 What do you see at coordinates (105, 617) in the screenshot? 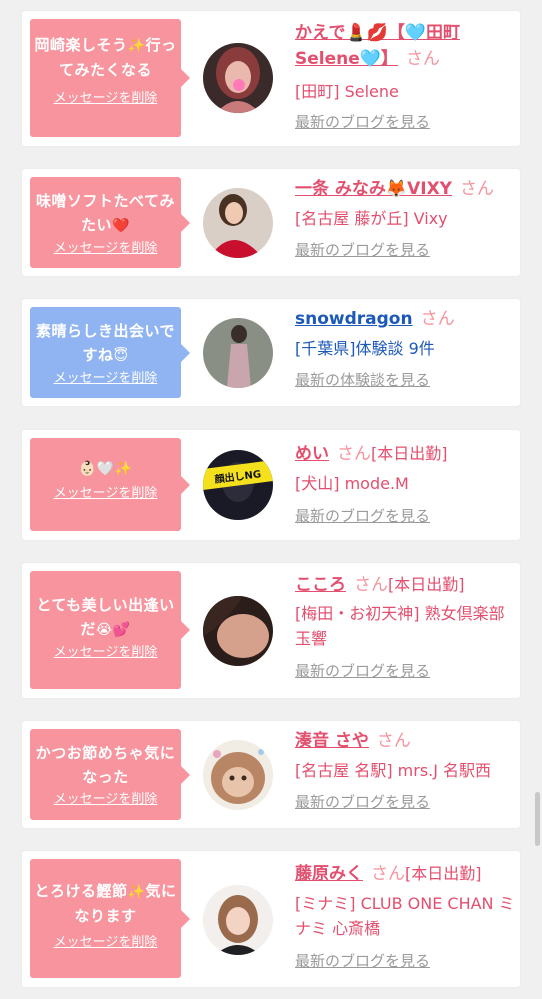
I see `message-text: とても美しい出逢いだ😭💕` at bounding box center [105, 617].